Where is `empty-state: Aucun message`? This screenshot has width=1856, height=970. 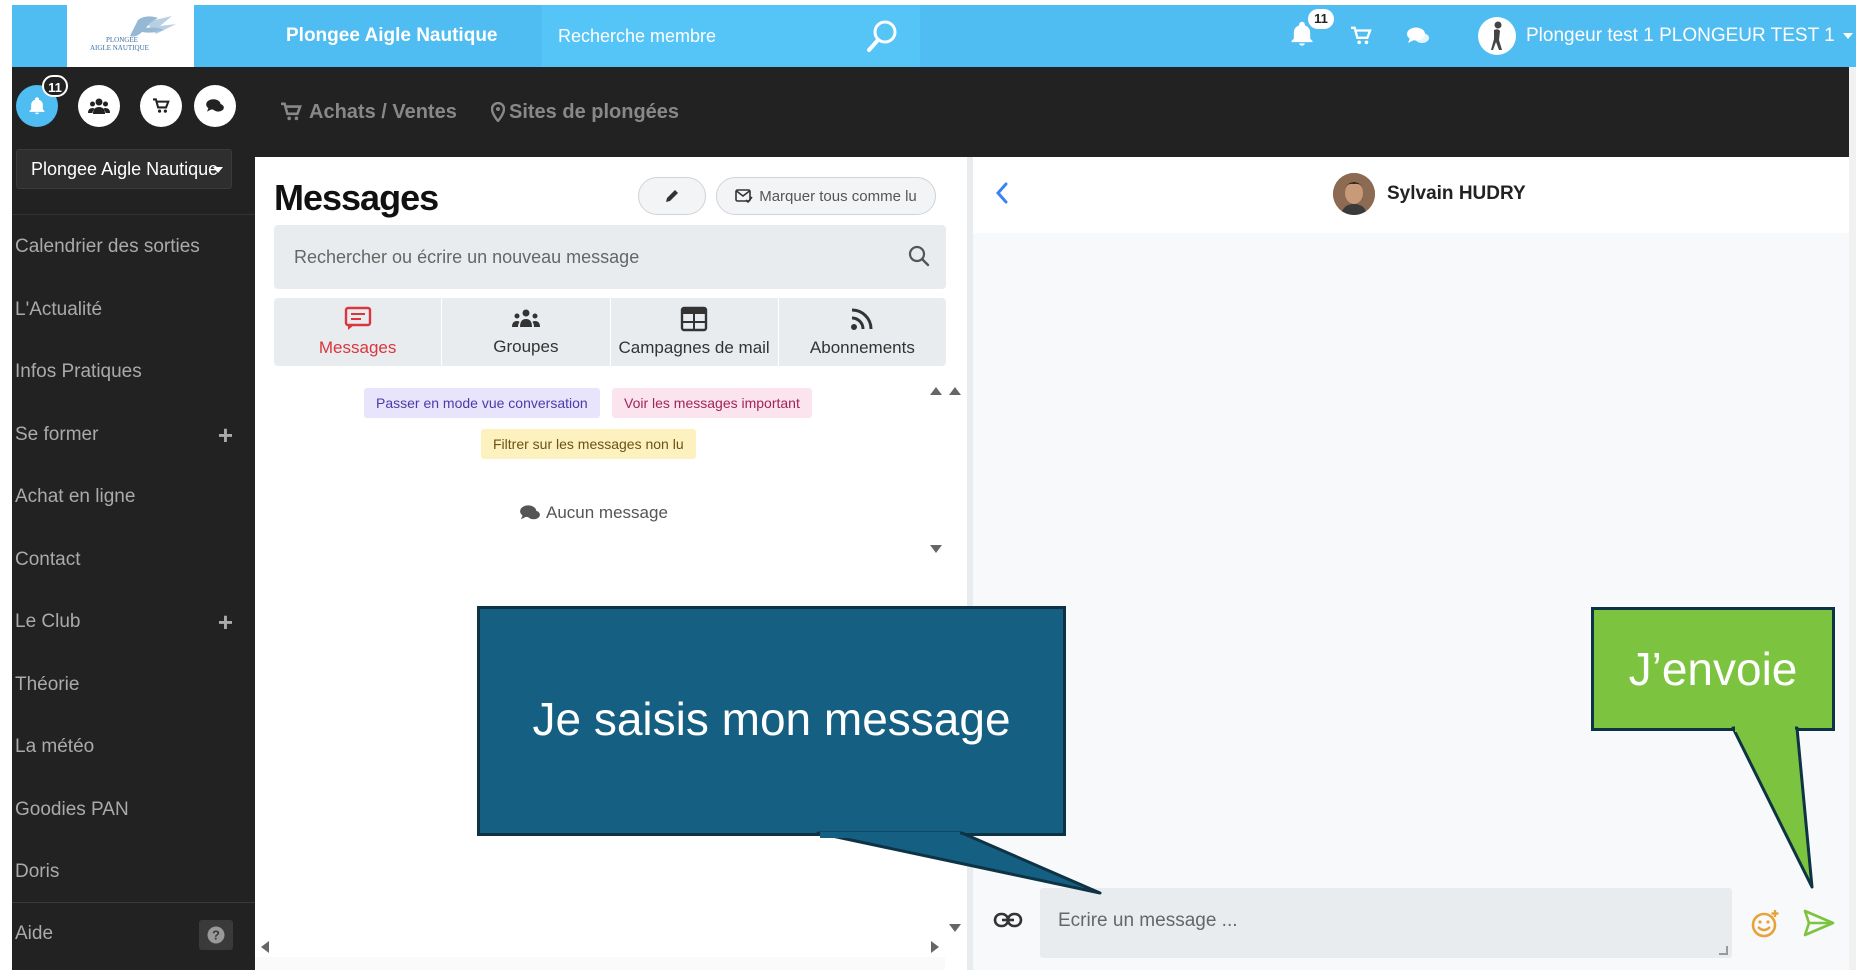 empty-state: Aucun message is located at coordinates (593, 513).